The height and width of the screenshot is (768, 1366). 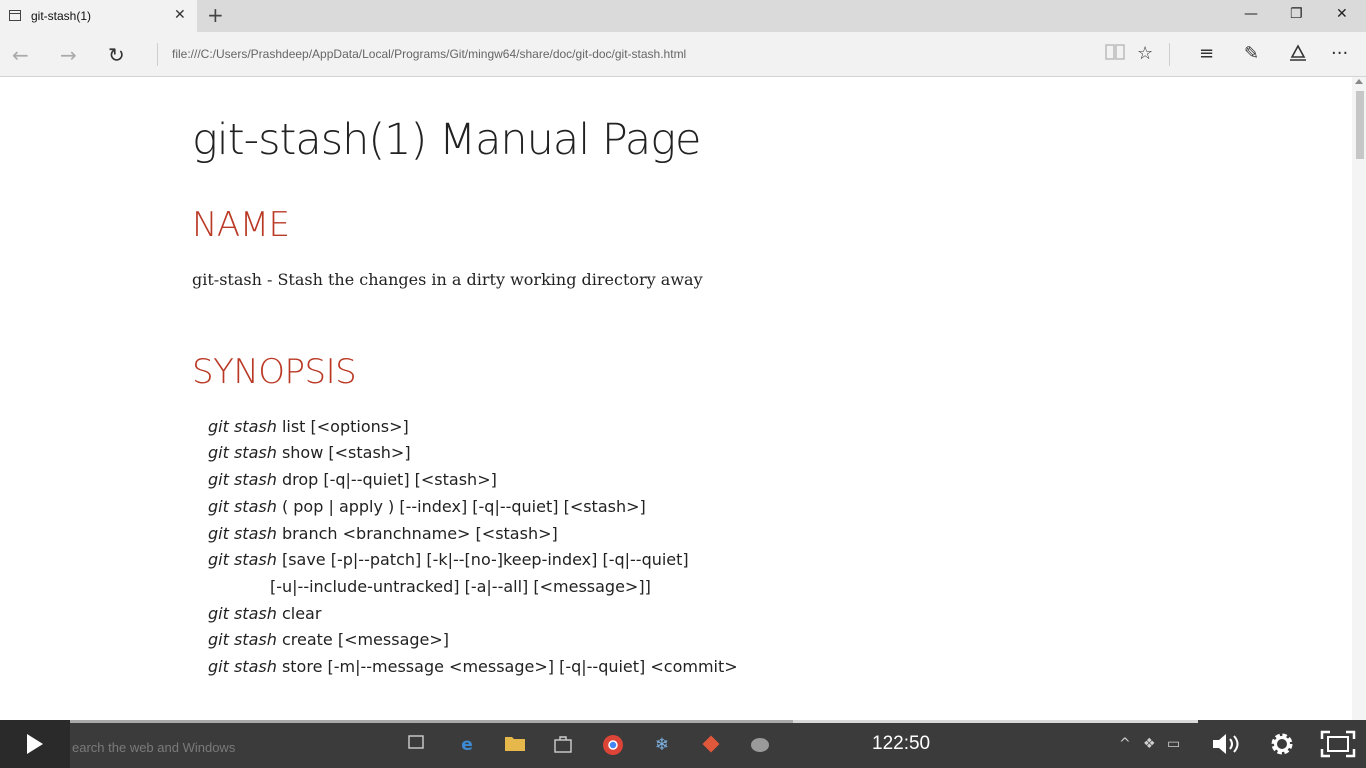 I want to click on tab-title: git-stash(1), so click(x=61, y=16).